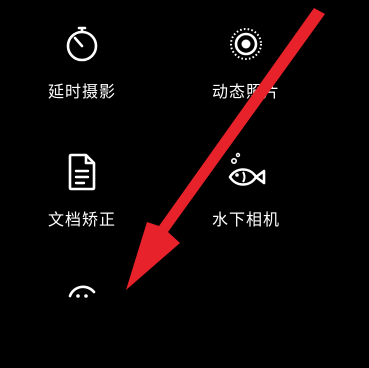  What do you see at coordinates (82, 44) in the screenshot?
I see `stopwatch-icon` at bounding box center [82, 44].